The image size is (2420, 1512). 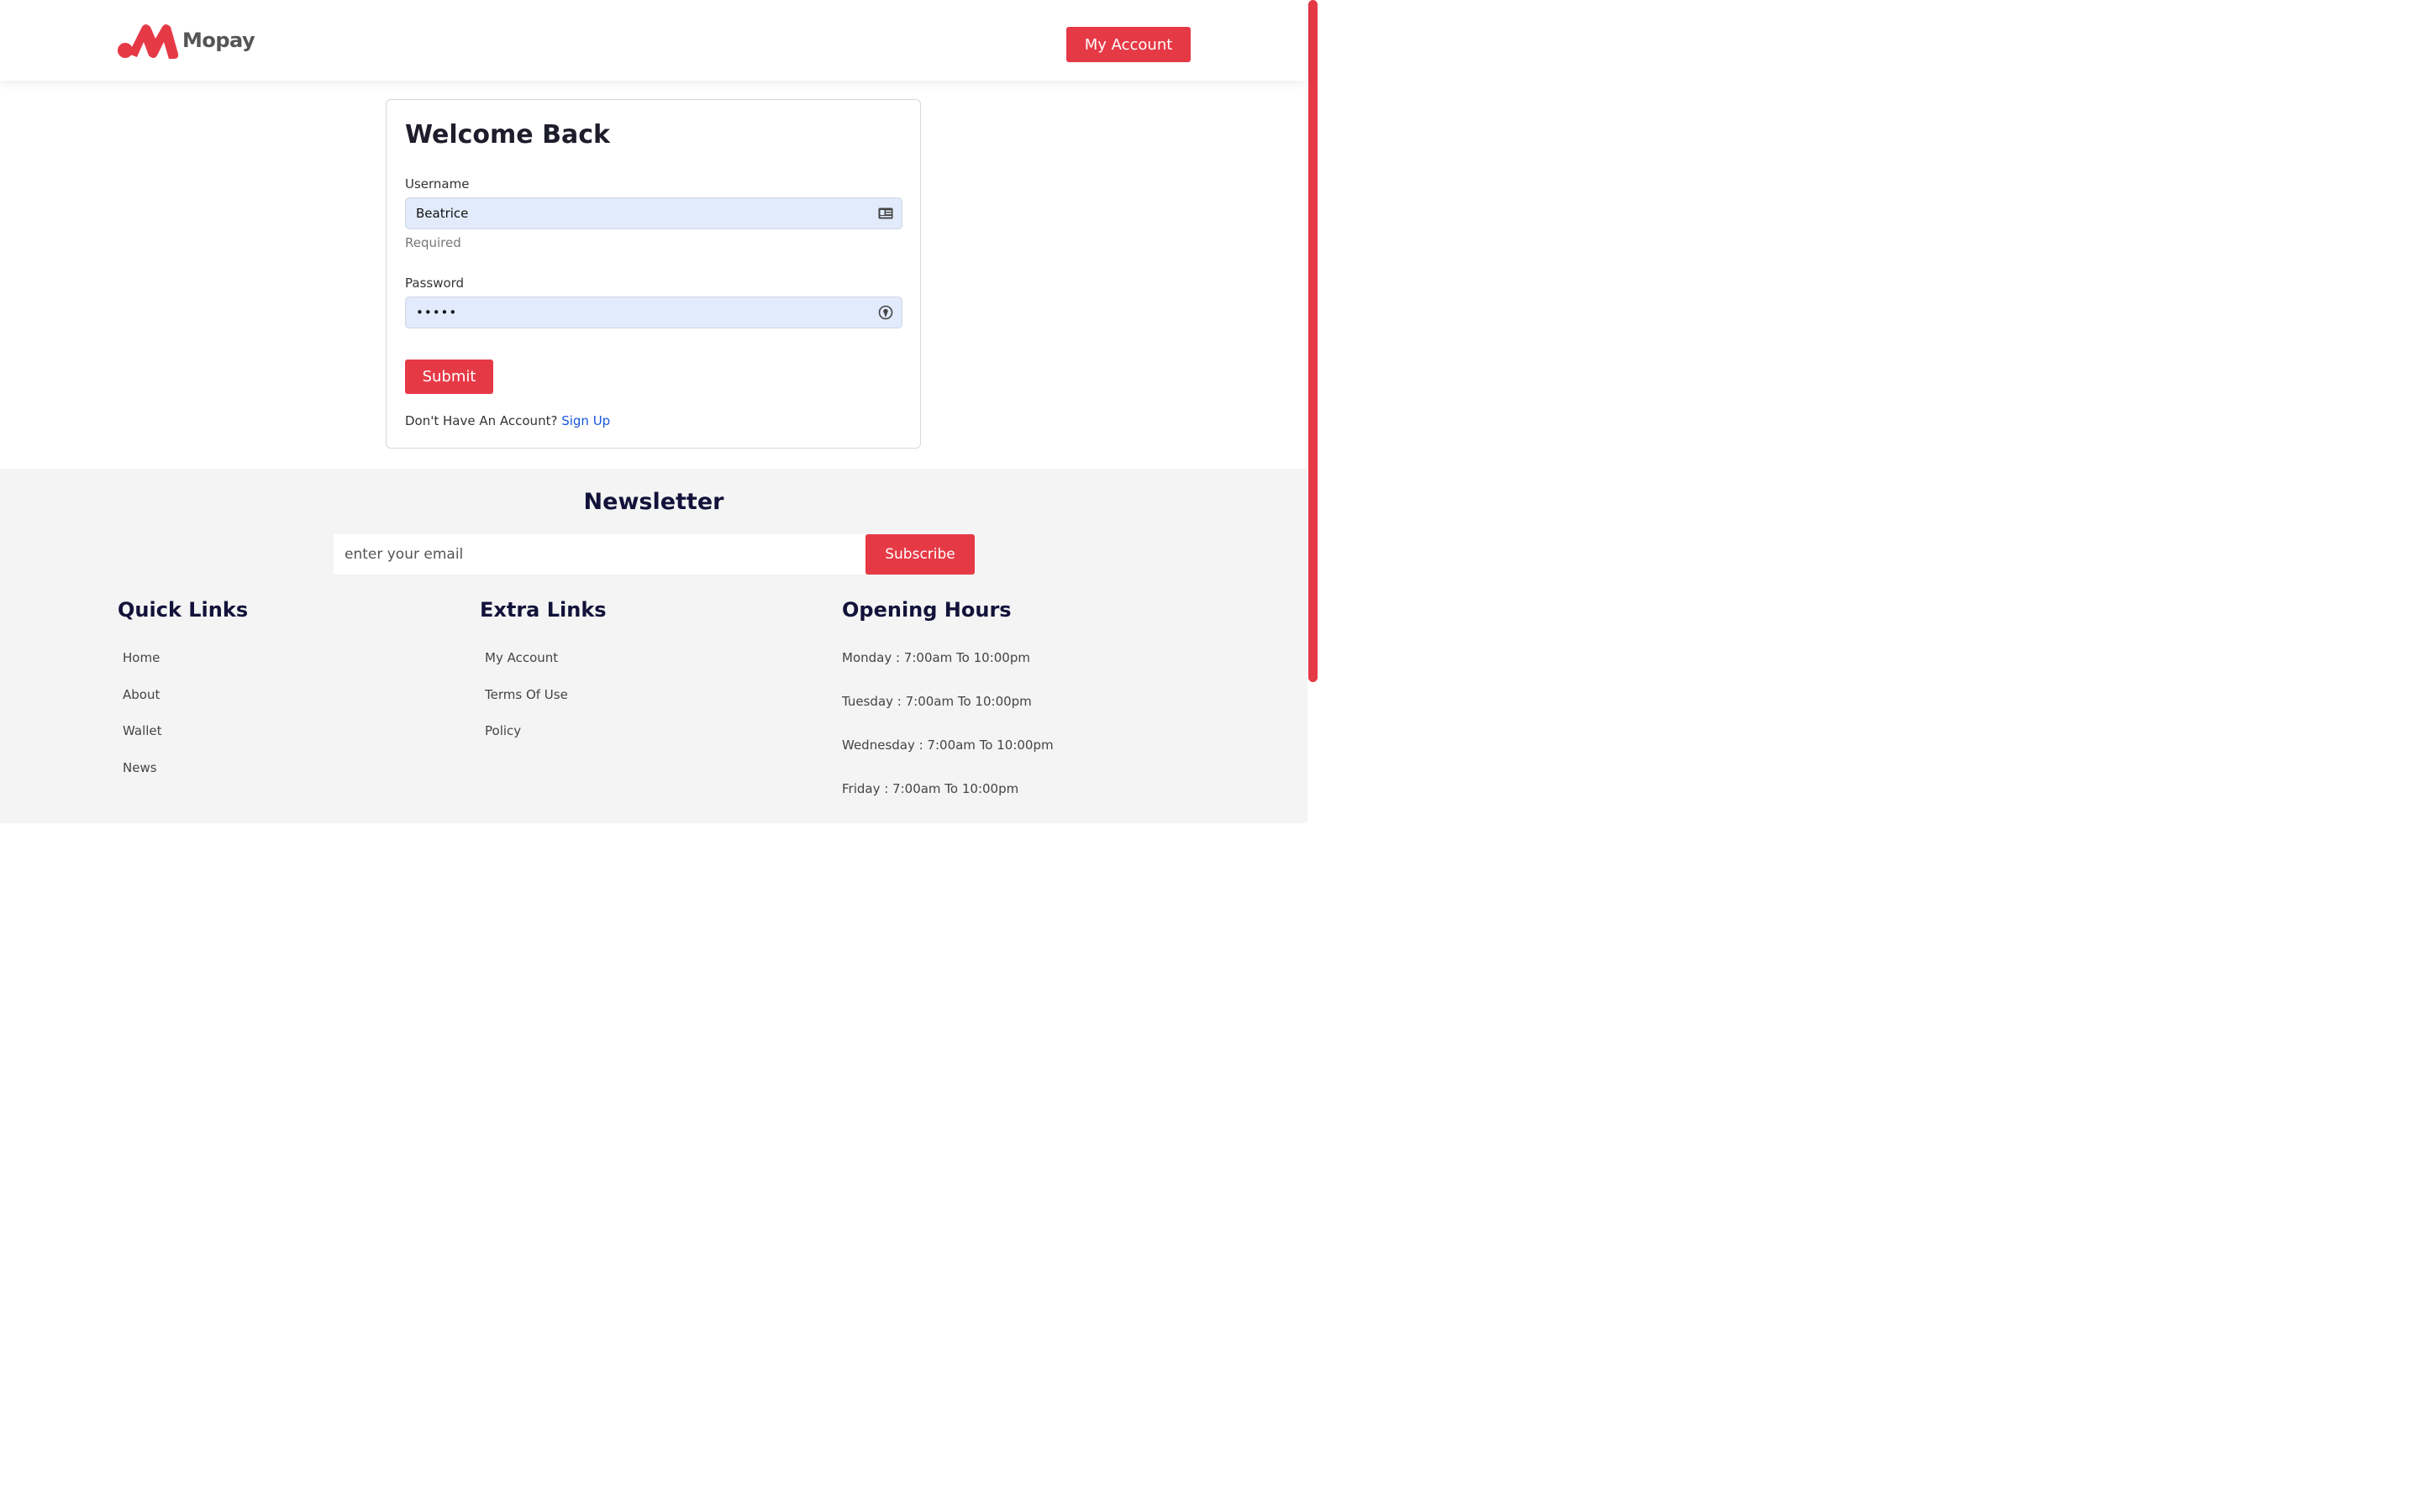 What do you see at coordinates (142, 694) in the screenshot?
I see `footer-link-about: About` at bounding box center [142, 694].